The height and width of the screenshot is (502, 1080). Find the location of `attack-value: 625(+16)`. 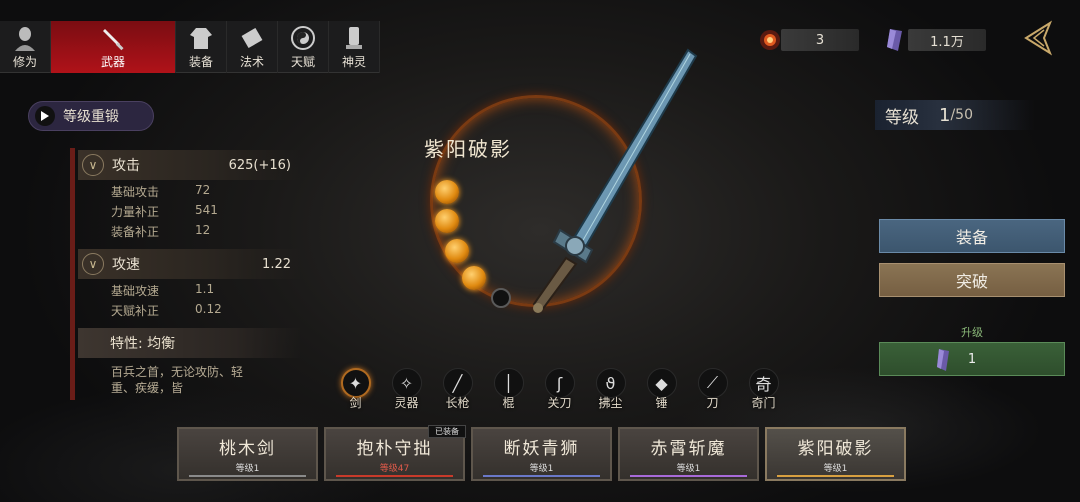

attack-value: 625(+16) is located at coordinates (259, 165).